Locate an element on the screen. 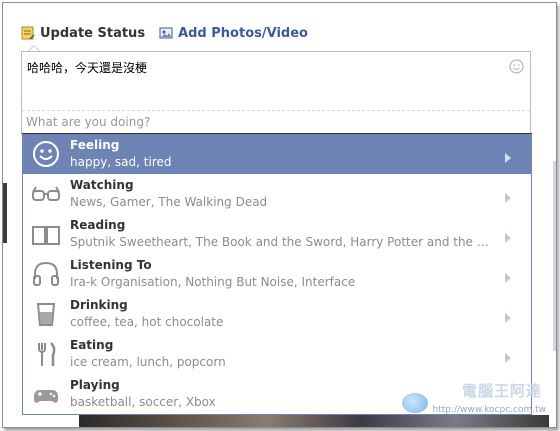 This screenshot has width=560, height=431. menu-item-examples: happy, sad, tired is located at coordinates (121, 162).